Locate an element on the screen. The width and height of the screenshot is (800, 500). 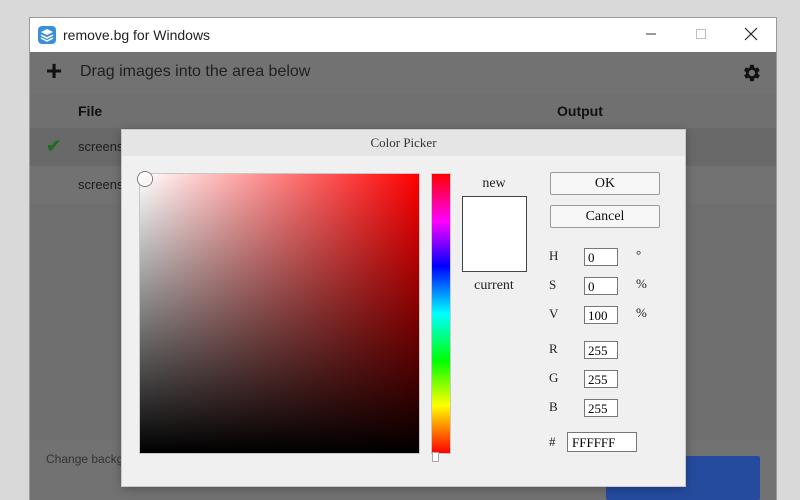
close-icon is located at coordinates (751, 35).